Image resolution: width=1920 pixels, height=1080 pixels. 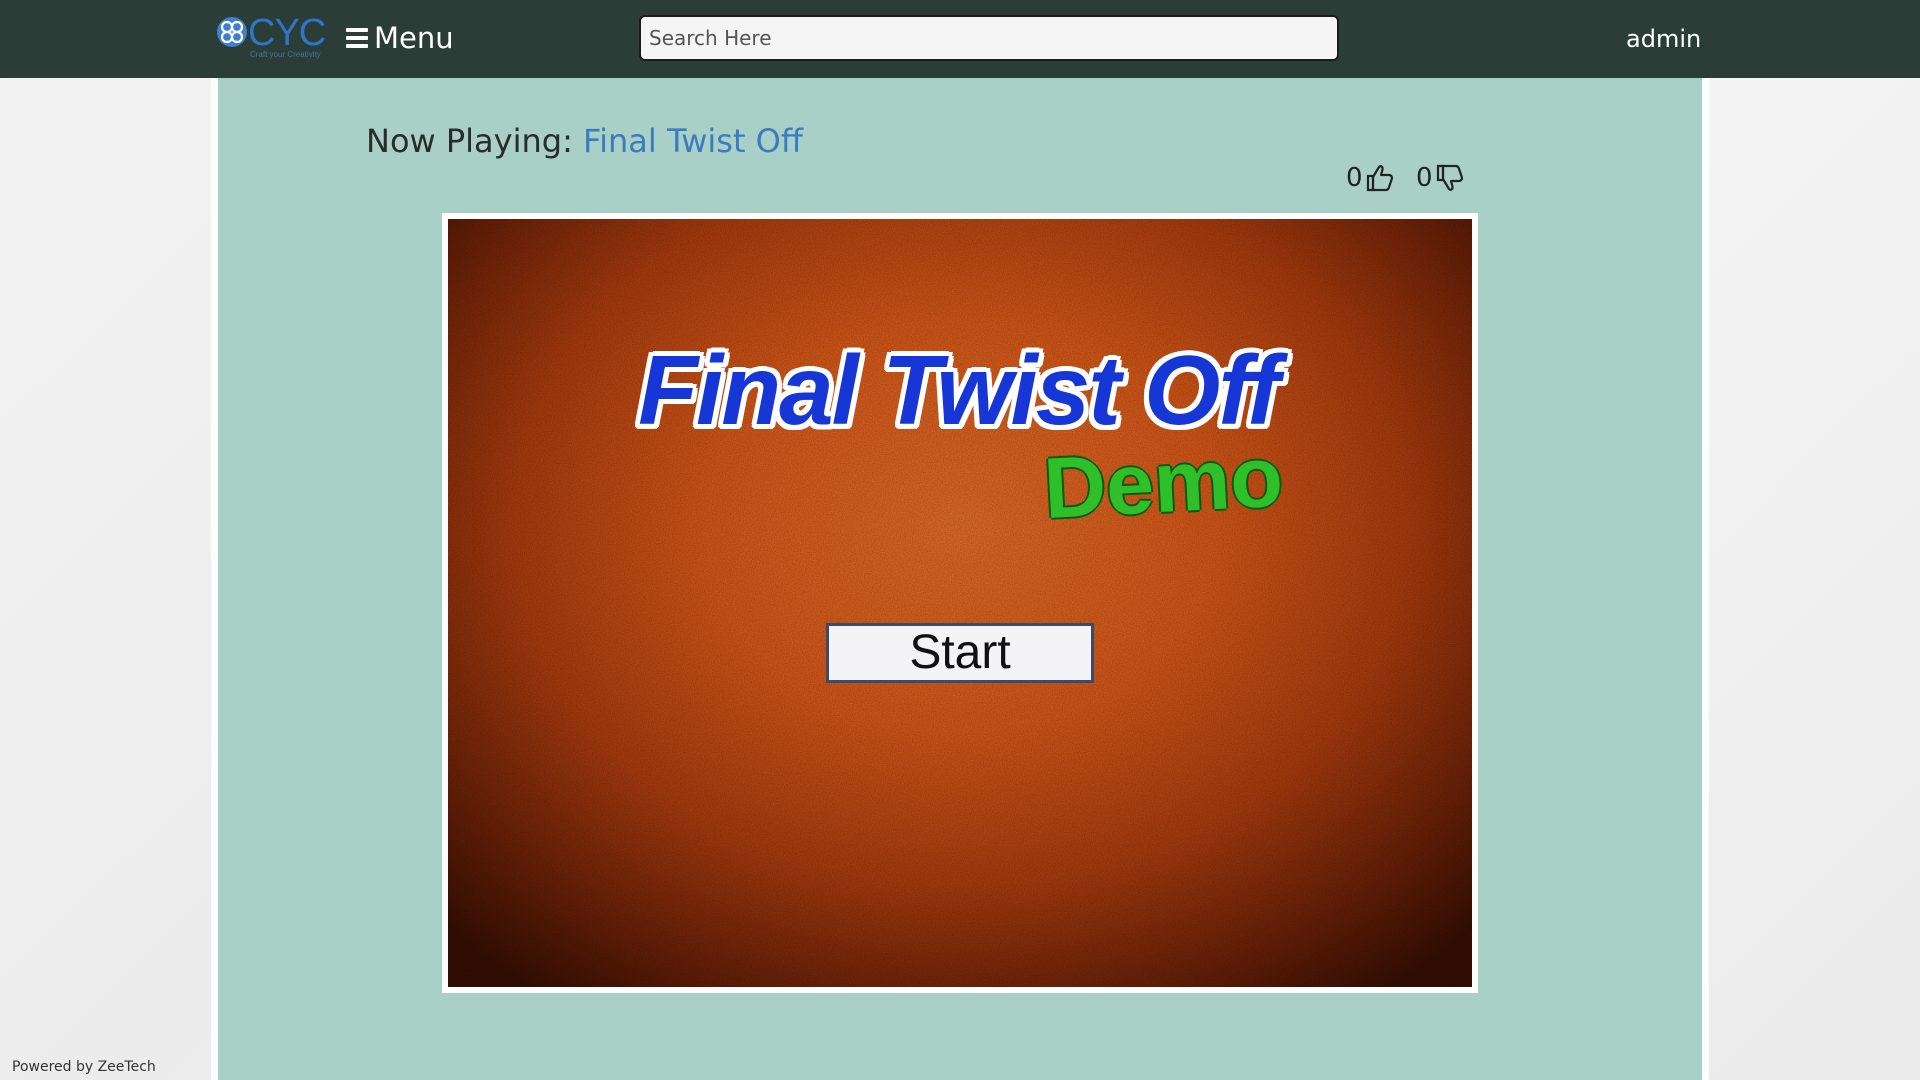 I want to click on menu-label: Menu, so click(x=414, y=38).